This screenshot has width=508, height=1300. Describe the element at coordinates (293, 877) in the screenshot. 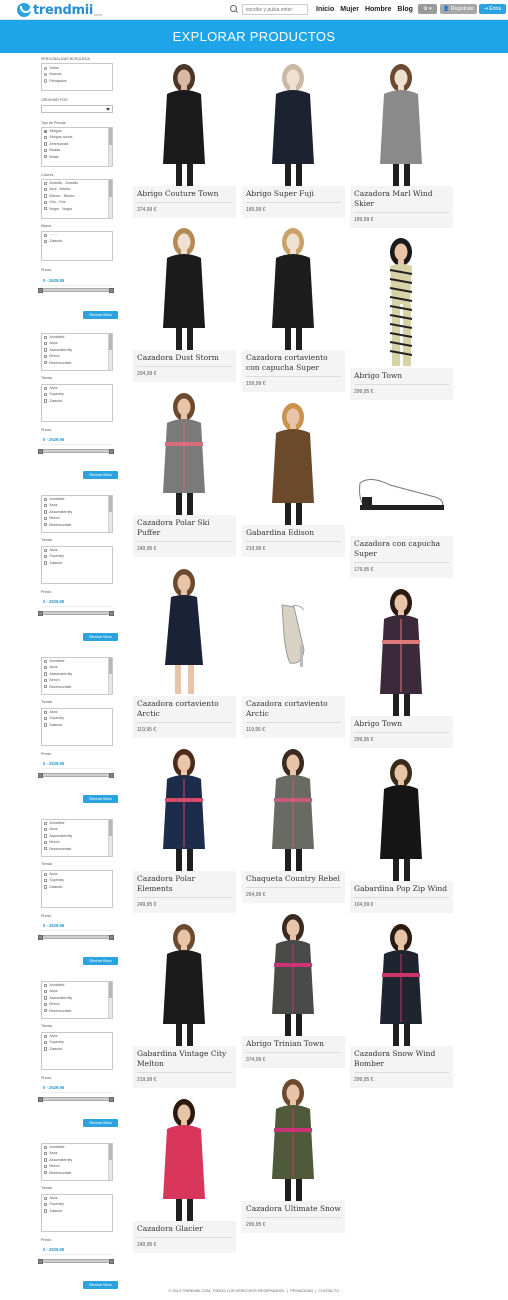

I see `product-title: Chaqueta Country Rebel` at that location.